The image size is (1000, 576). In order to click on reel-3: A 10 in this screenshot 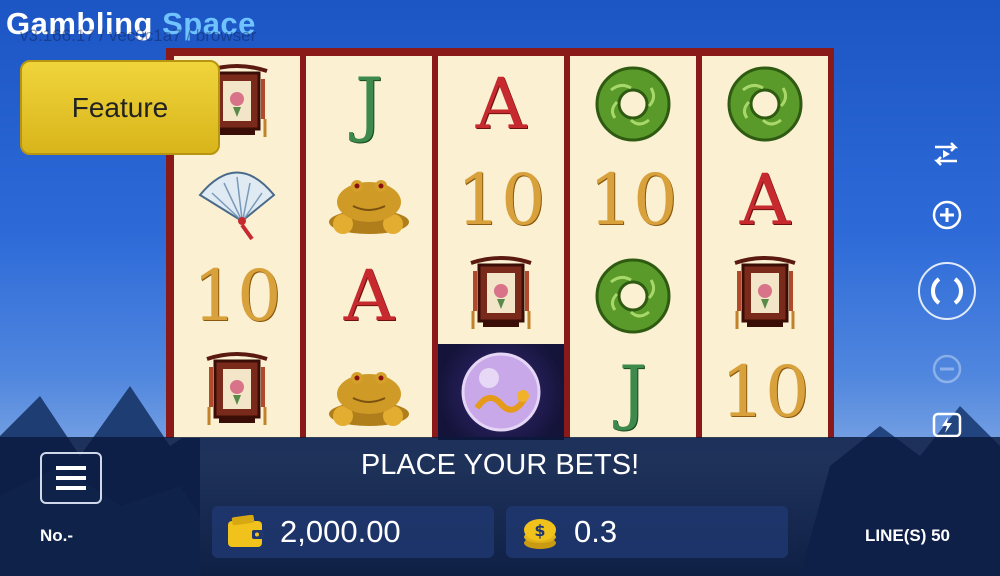, I will do `click(501, 248)`.